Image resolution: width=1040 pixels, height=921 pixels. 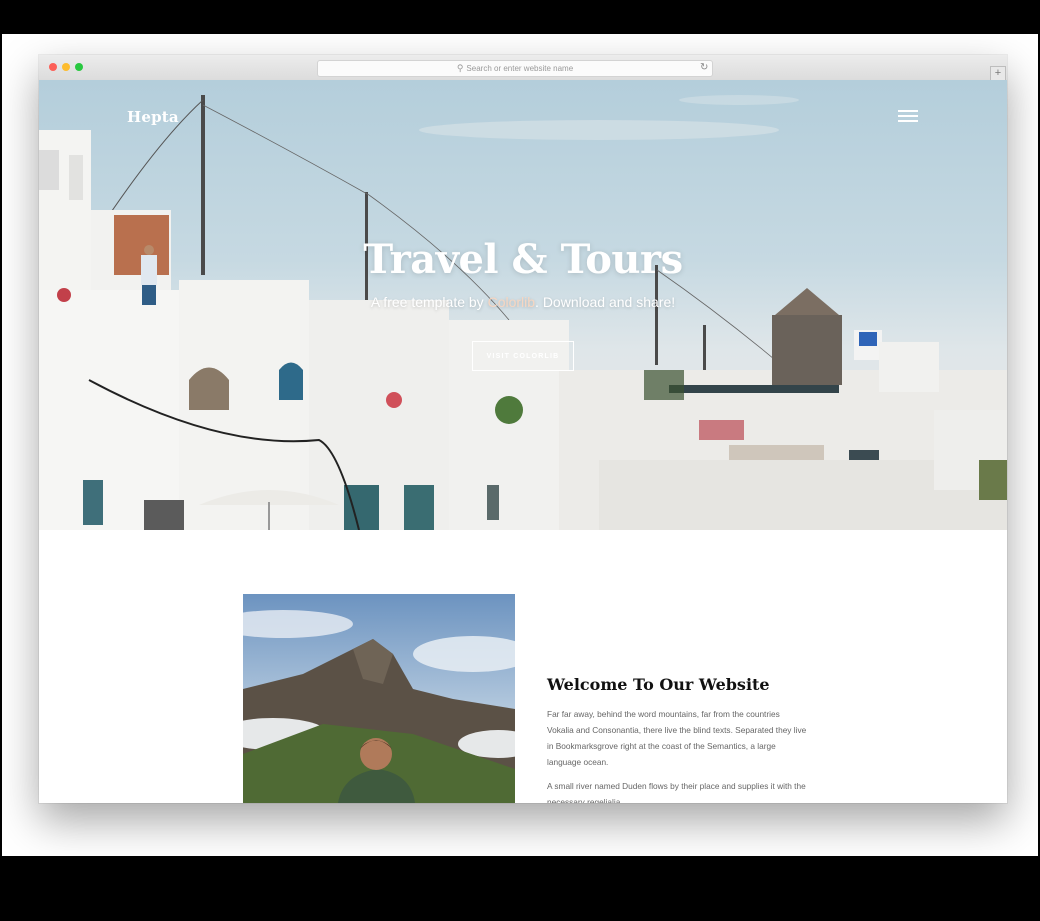 I want to click on minimize-window-button, so click(x=66, y=67).